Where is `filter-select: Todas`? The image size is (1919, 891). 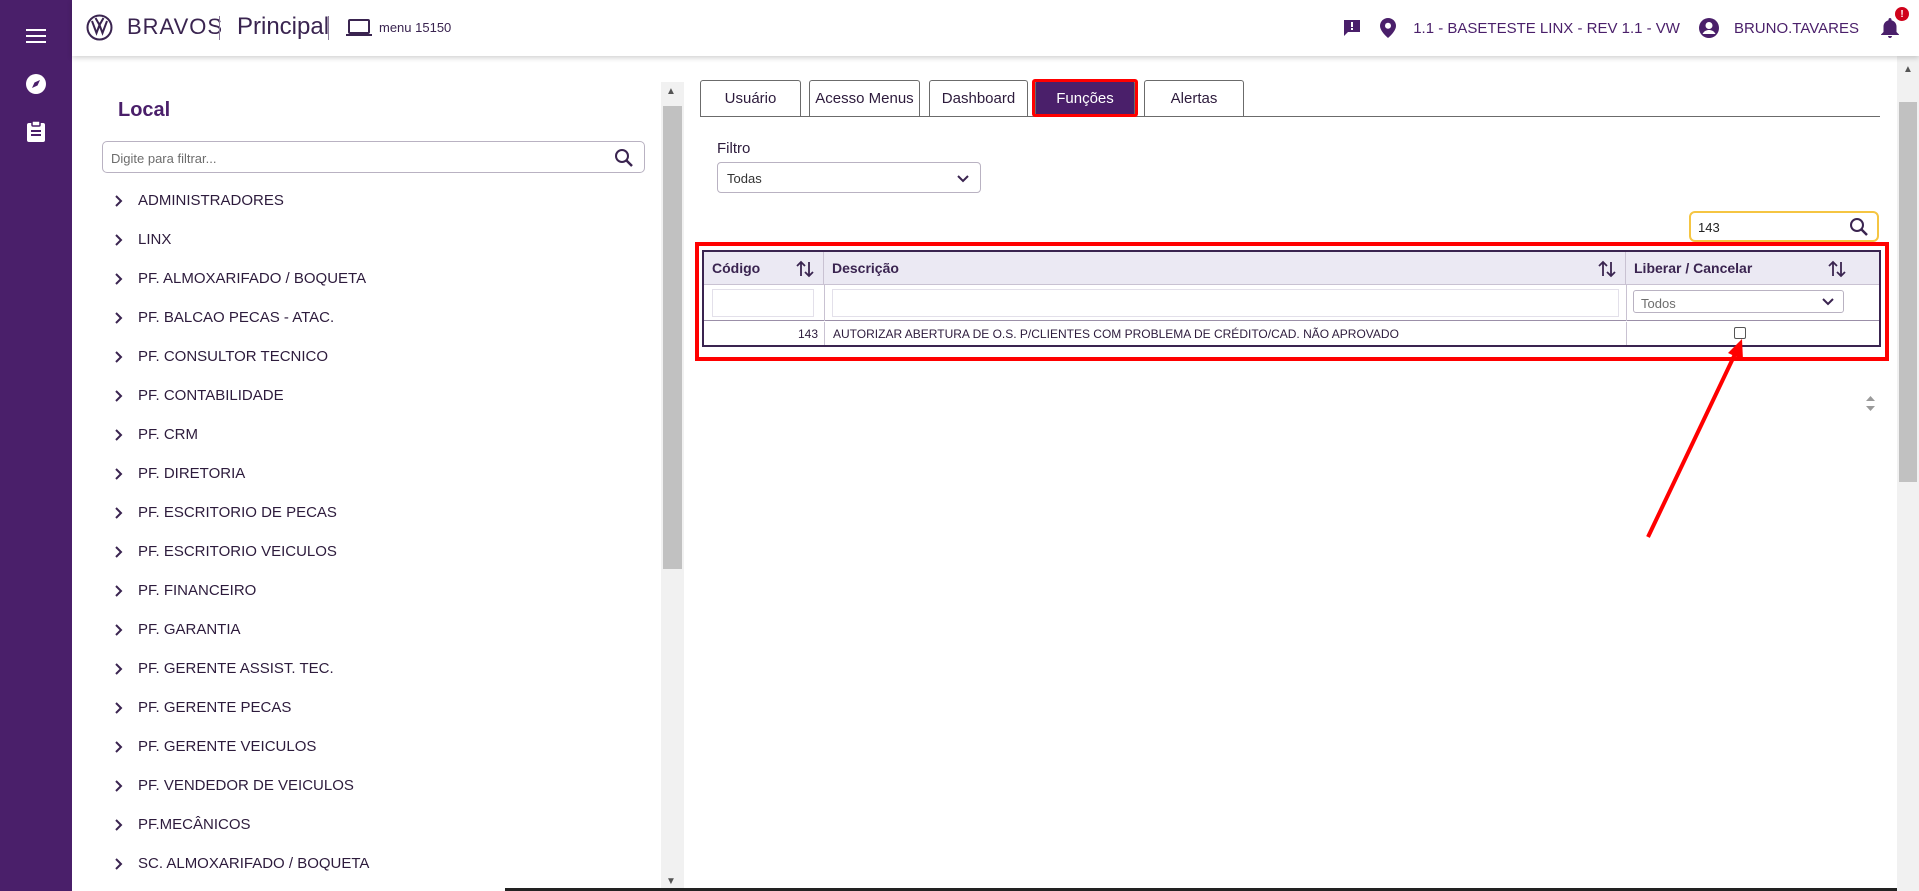
filter-select: Todas is located at coordinates (849, 177).